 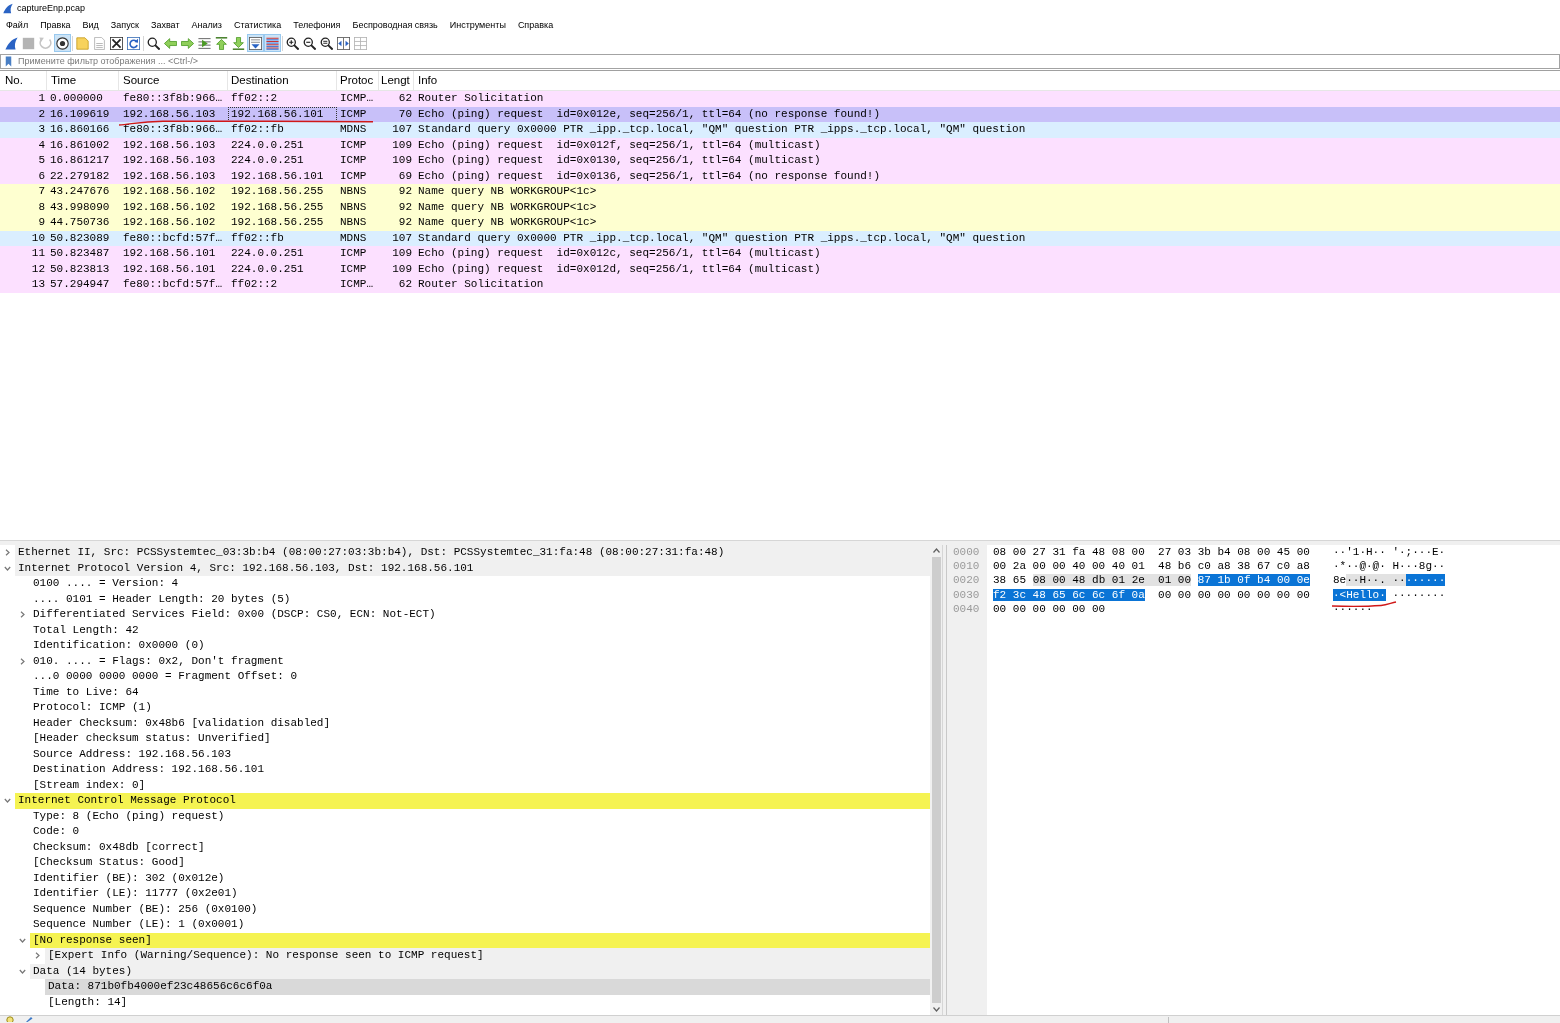 What do you see at coordinates (173, 80) in the screenshot?
I see `column-header: Source` at bounding box center [173, 80].